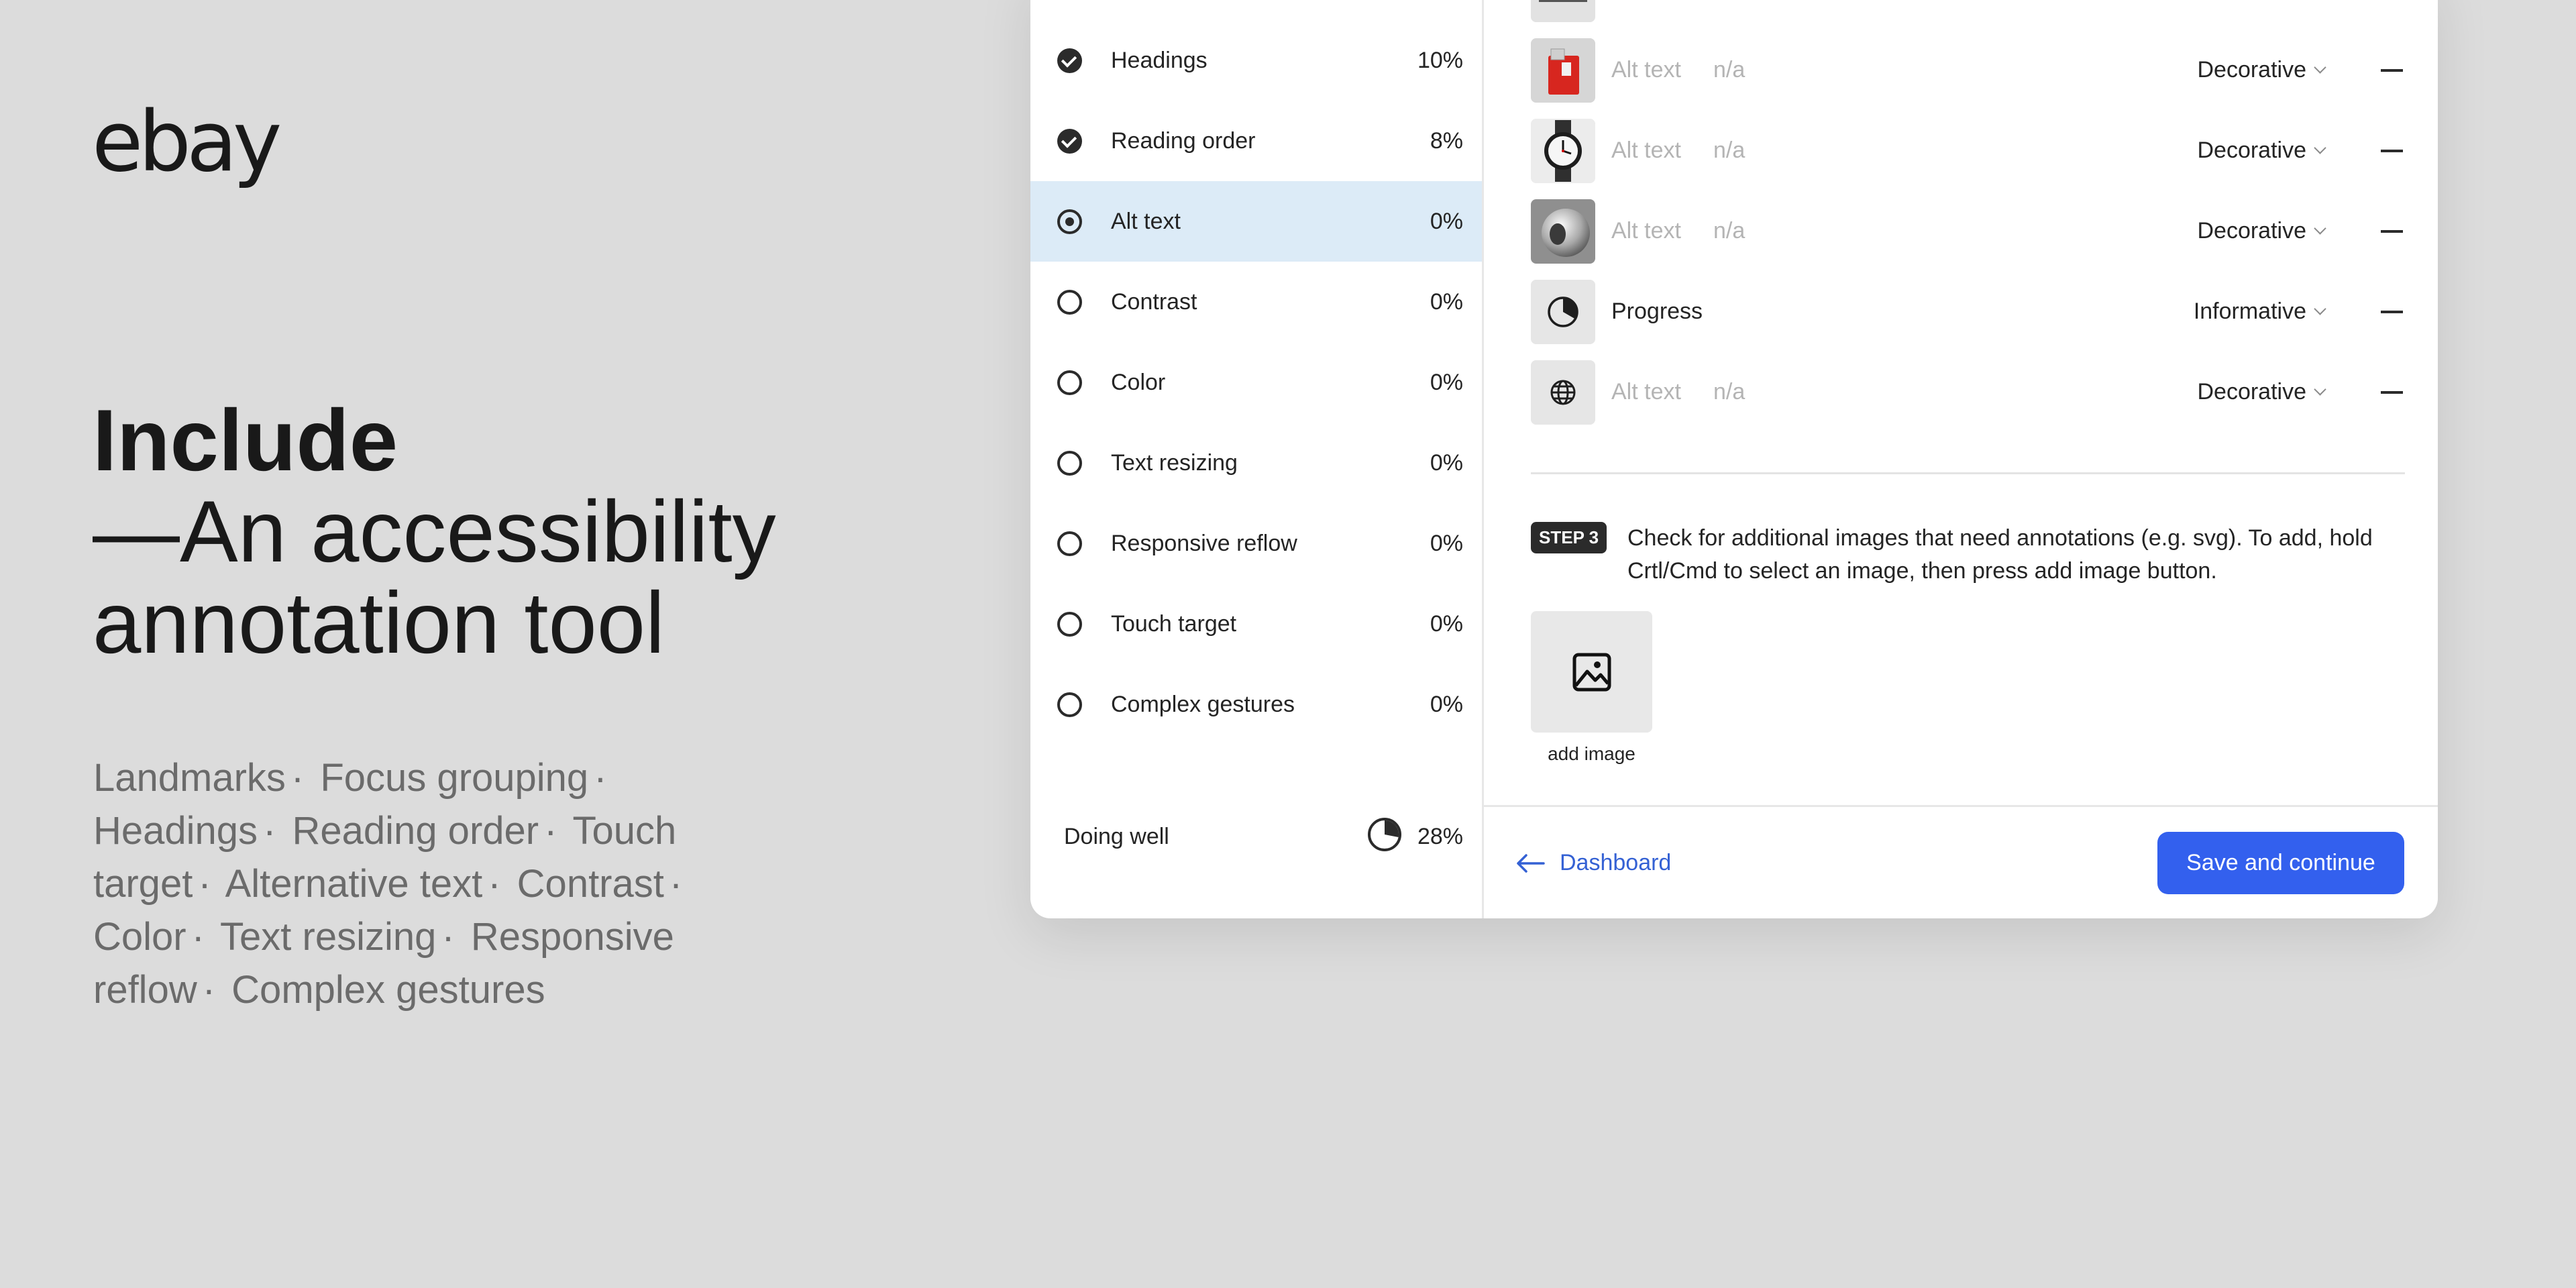 This screenshot has height=1288, width=2576. Describe the element at coordinates (1256, 704) in the screenshot. I see `step-item-complex-gestures: Complex gestures 0%` at that location.